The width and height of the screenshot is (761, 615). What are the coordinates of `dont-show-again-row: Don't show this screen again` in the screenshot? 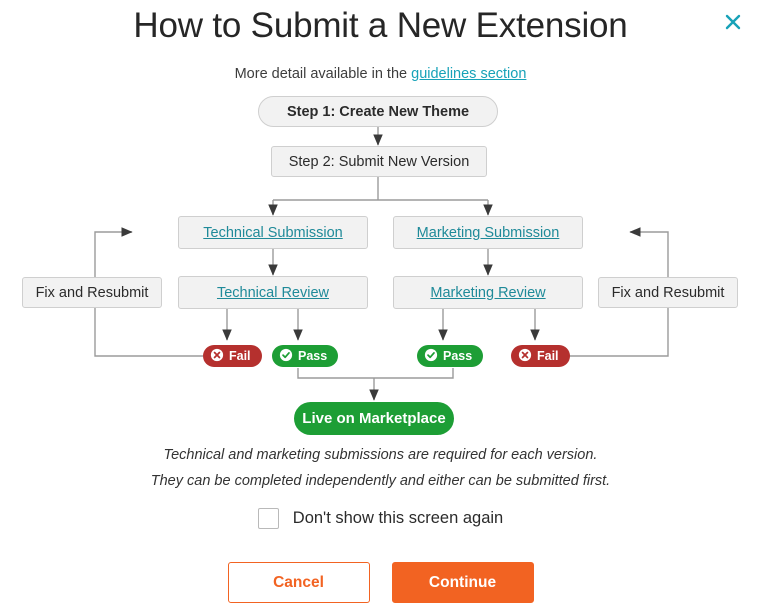 It's located at (380, 518).